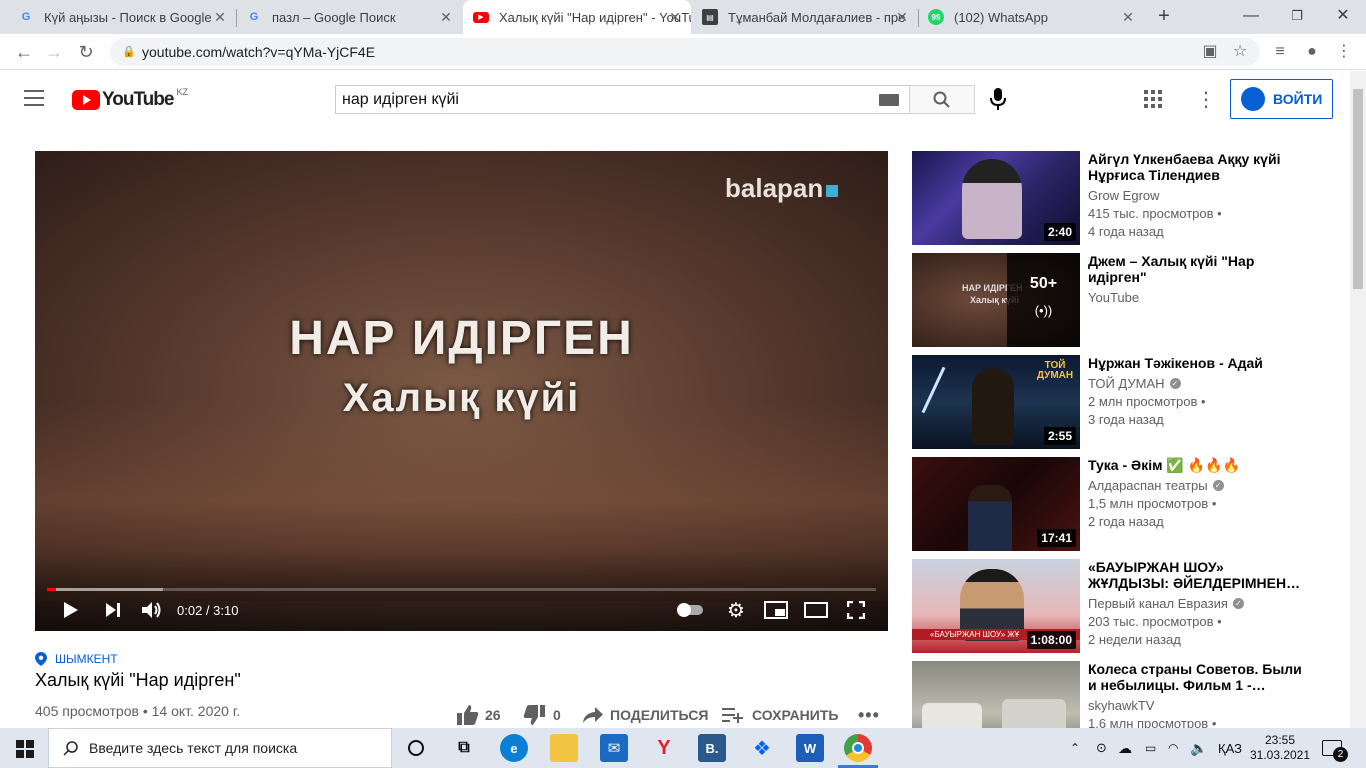  What do you see at coordinates (1280, 52) in the screenshot?
I see `reading-list-icon: ≡` at bounding box center [1280, 52].